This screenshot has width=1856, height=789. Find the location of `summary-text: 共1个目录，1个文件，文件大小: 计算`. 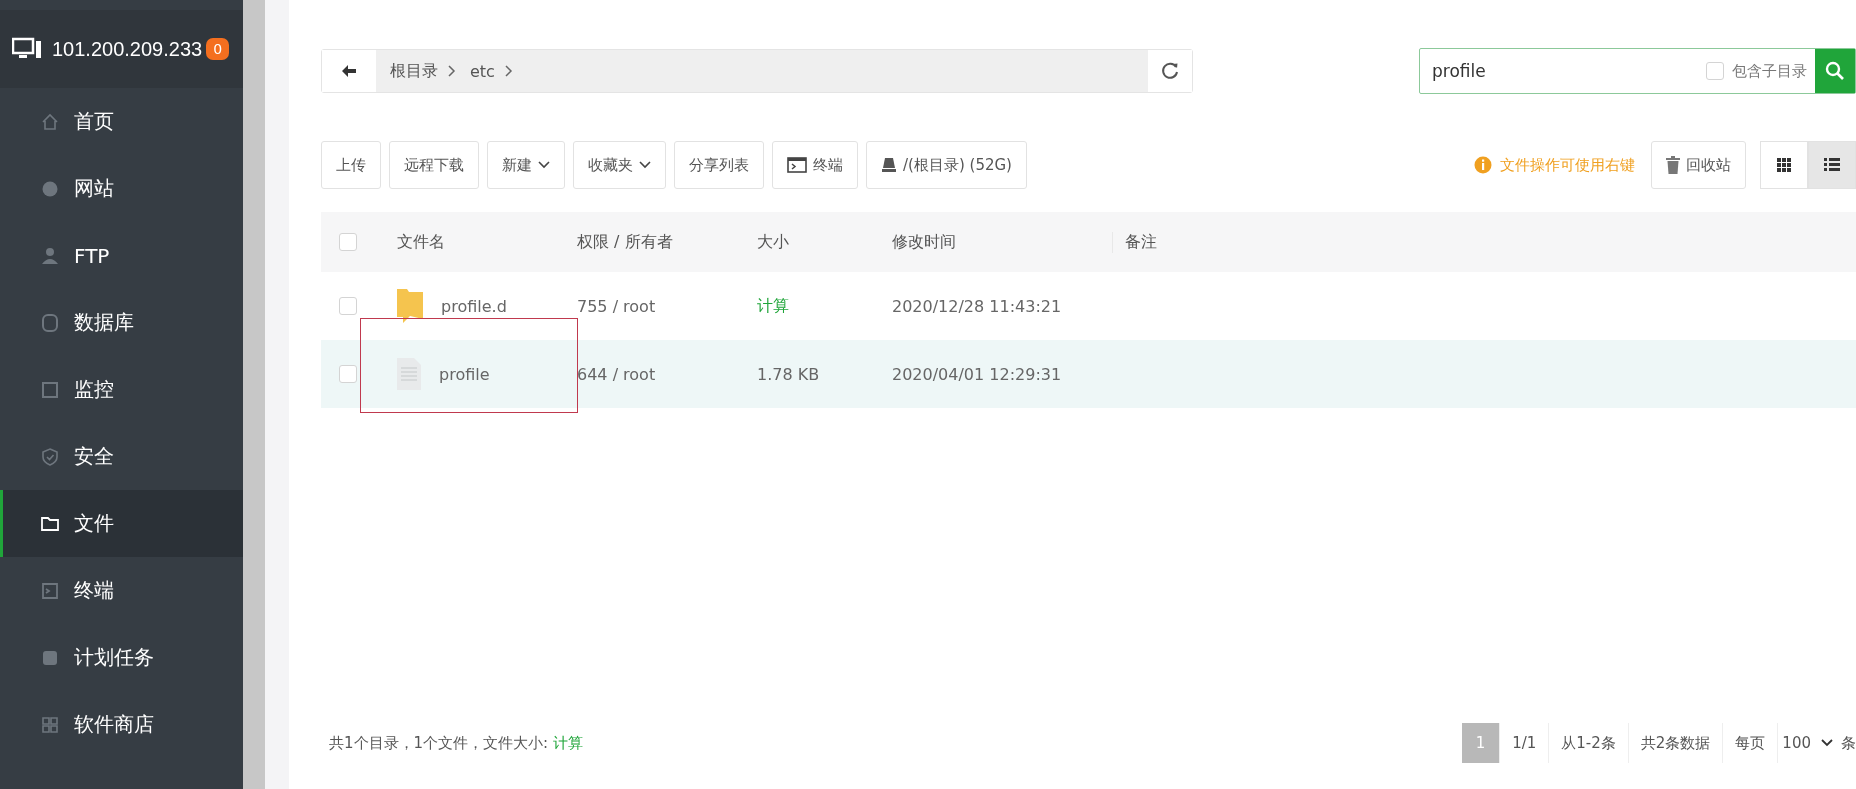

summary-text: 共1个目录，1个文件，文件大小: 计算 is located at coordinates (455, 743).